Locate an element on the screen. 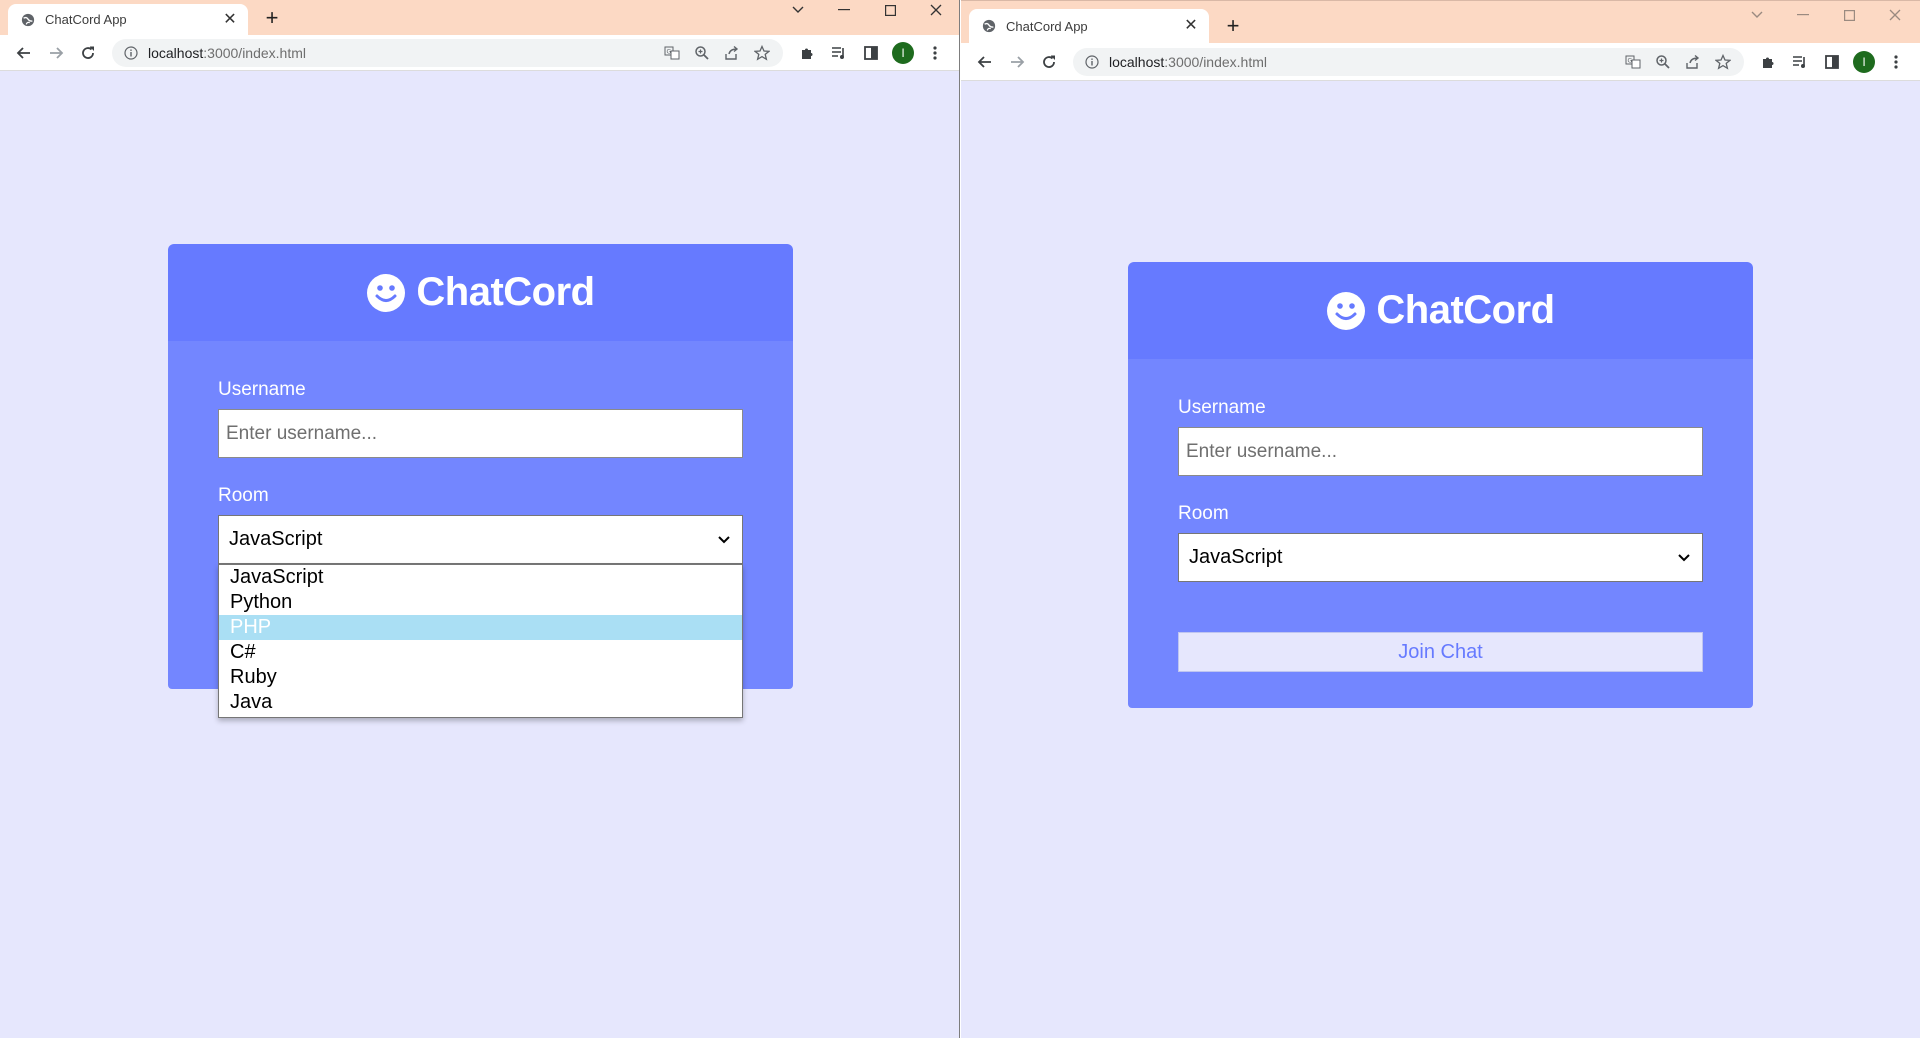 This screenshot has width=1920, height=1038. room-option-csharp: C# is located at coordinates (480, 652).